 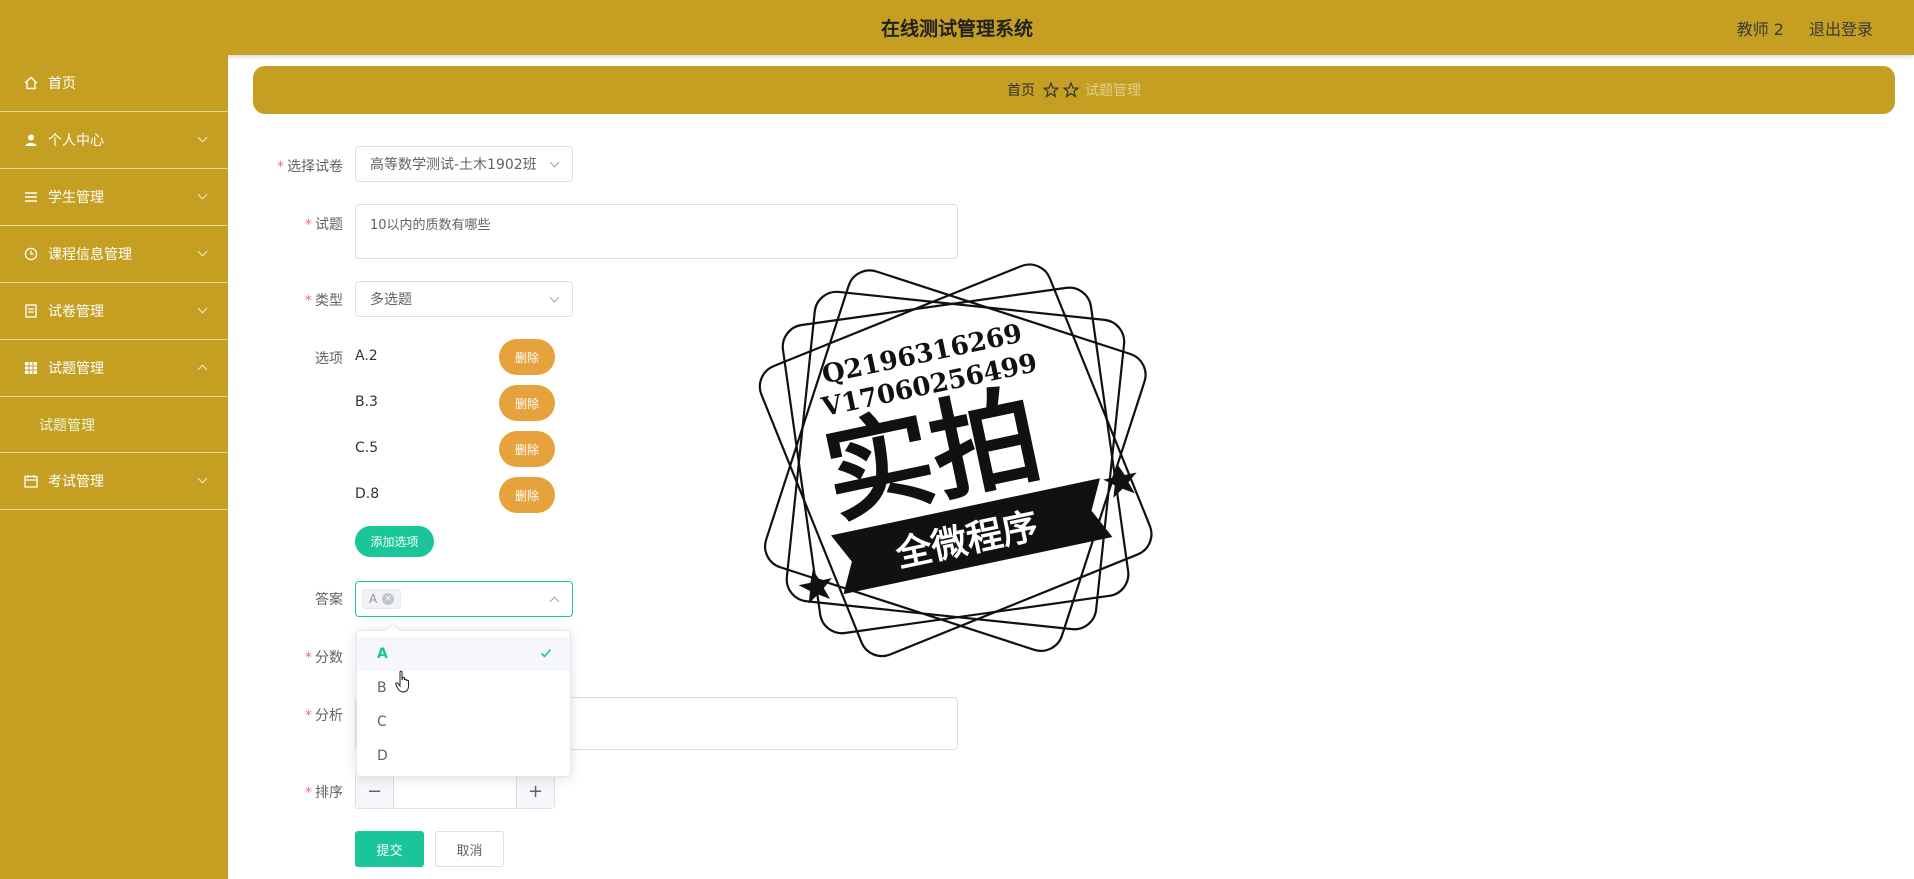 I want to click on calendar-icon, so click(x=31, y=481).